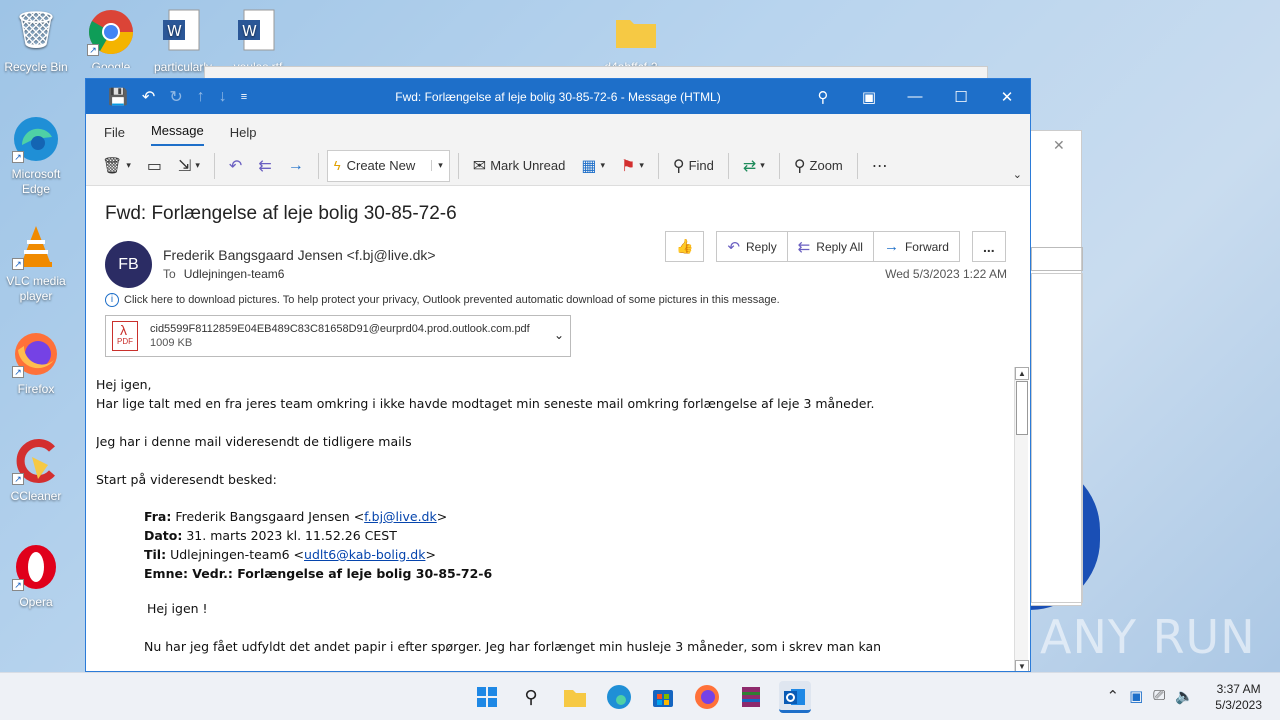 This screenshot has height=720, width=1280. Describe the element at coordinates (799, 166) in the screenshot. I see `zoom-icon: ⚲` at that location.